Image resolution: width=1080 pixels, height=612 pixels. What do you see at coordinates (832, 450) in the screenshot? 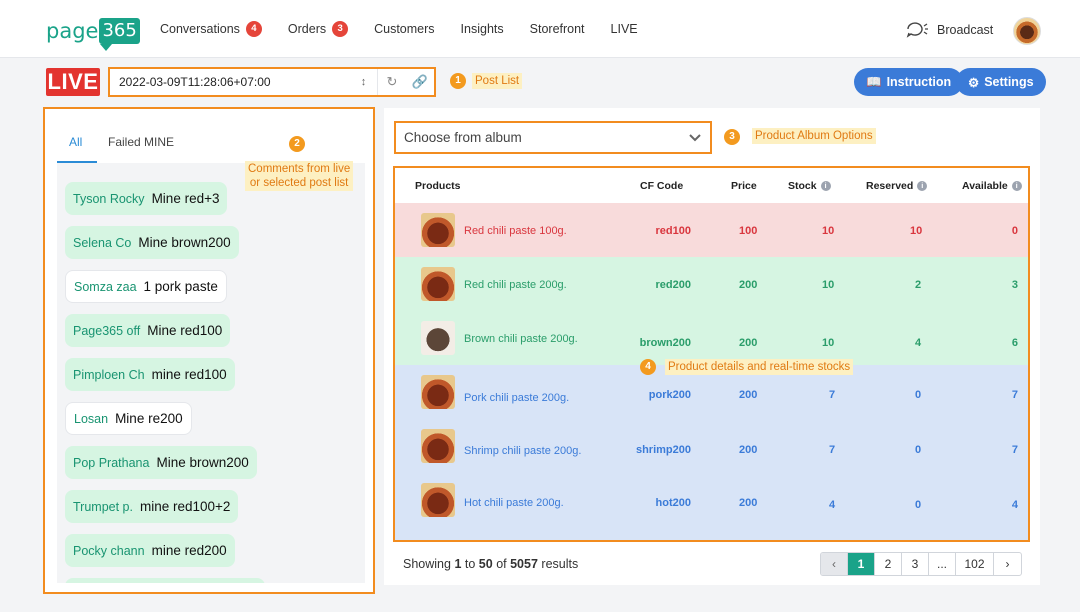
I see `stock: 7` at bounding box center [832, 450].